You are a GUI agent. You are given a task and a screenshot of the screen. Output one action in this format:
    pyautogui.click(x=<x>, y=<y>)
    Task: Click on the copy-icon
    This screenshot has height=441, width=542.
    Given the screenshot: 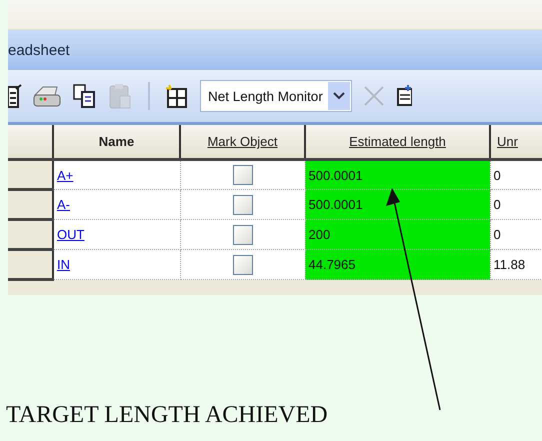 What is the action you would take?
    pyautogui.click(x=85, y=96)
    